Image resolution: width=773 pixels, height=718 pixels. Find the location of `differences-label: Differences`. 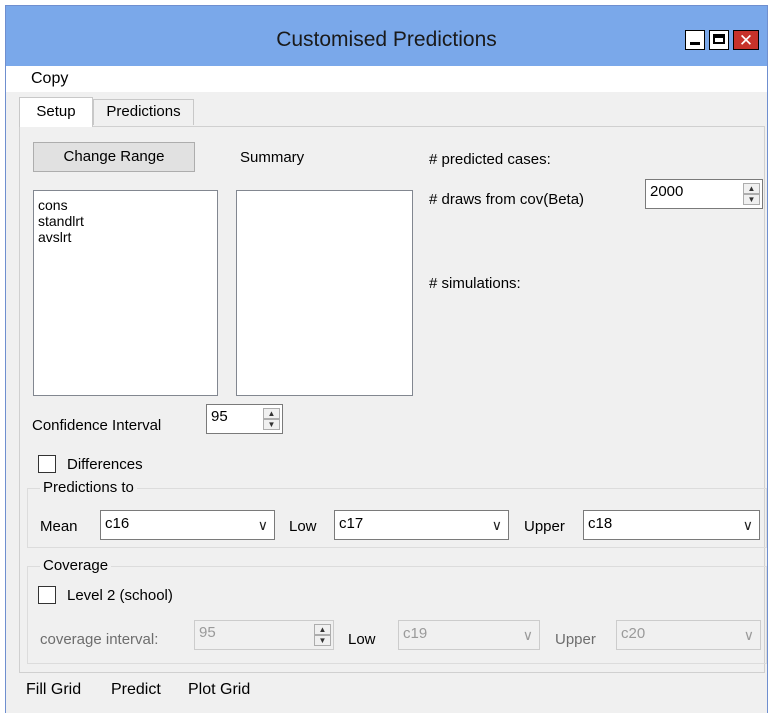

differences-label: Differences is located at coordinates (105, 464).